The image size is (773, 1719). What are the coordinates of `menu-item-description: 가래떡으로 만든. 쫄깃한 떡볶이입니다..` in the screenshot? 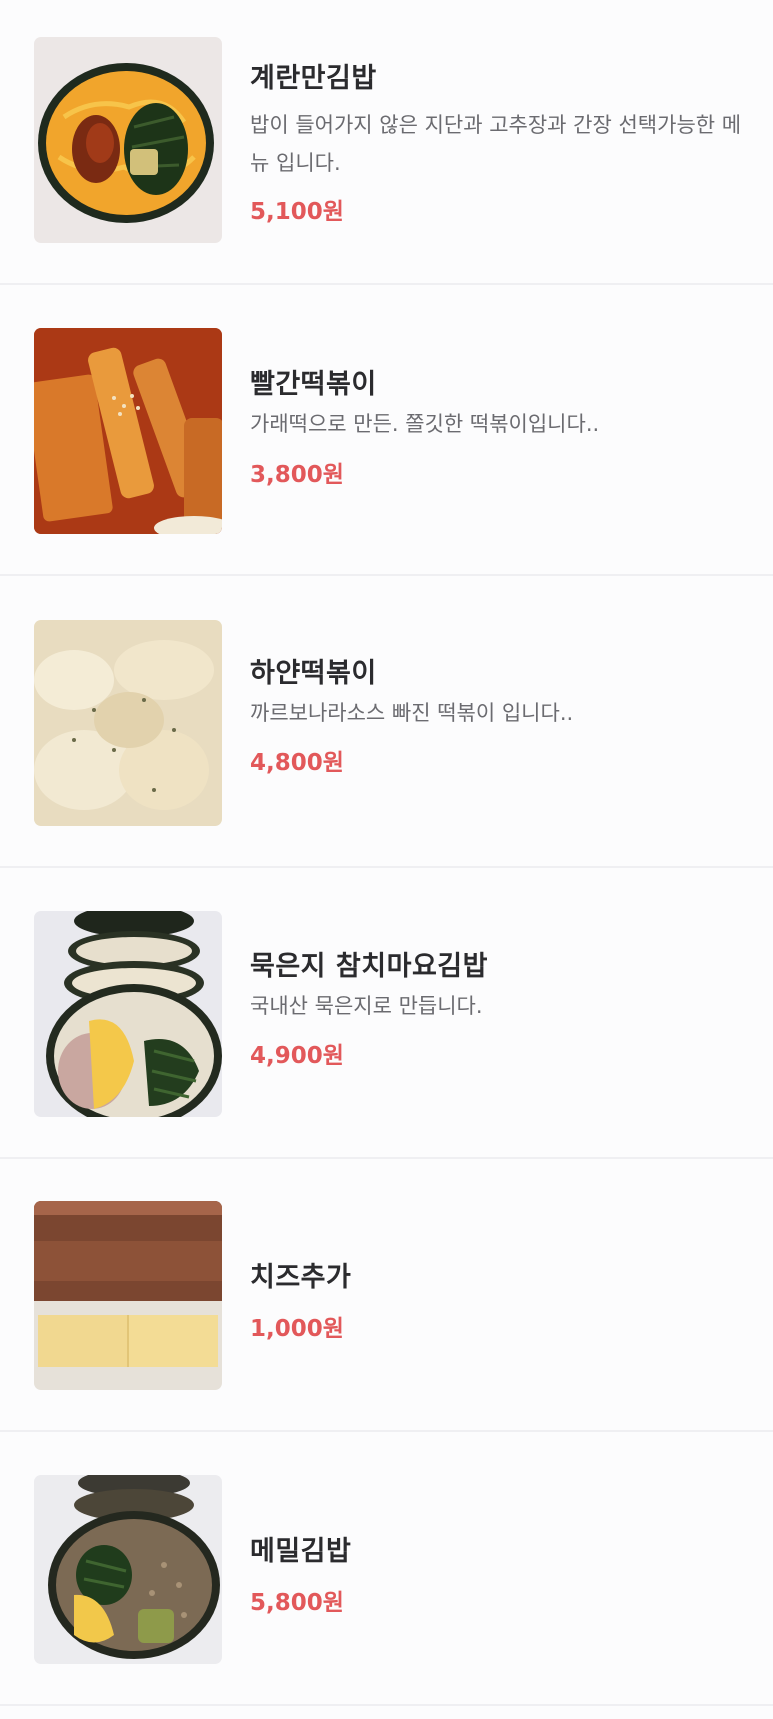 It's located at (425, 424).